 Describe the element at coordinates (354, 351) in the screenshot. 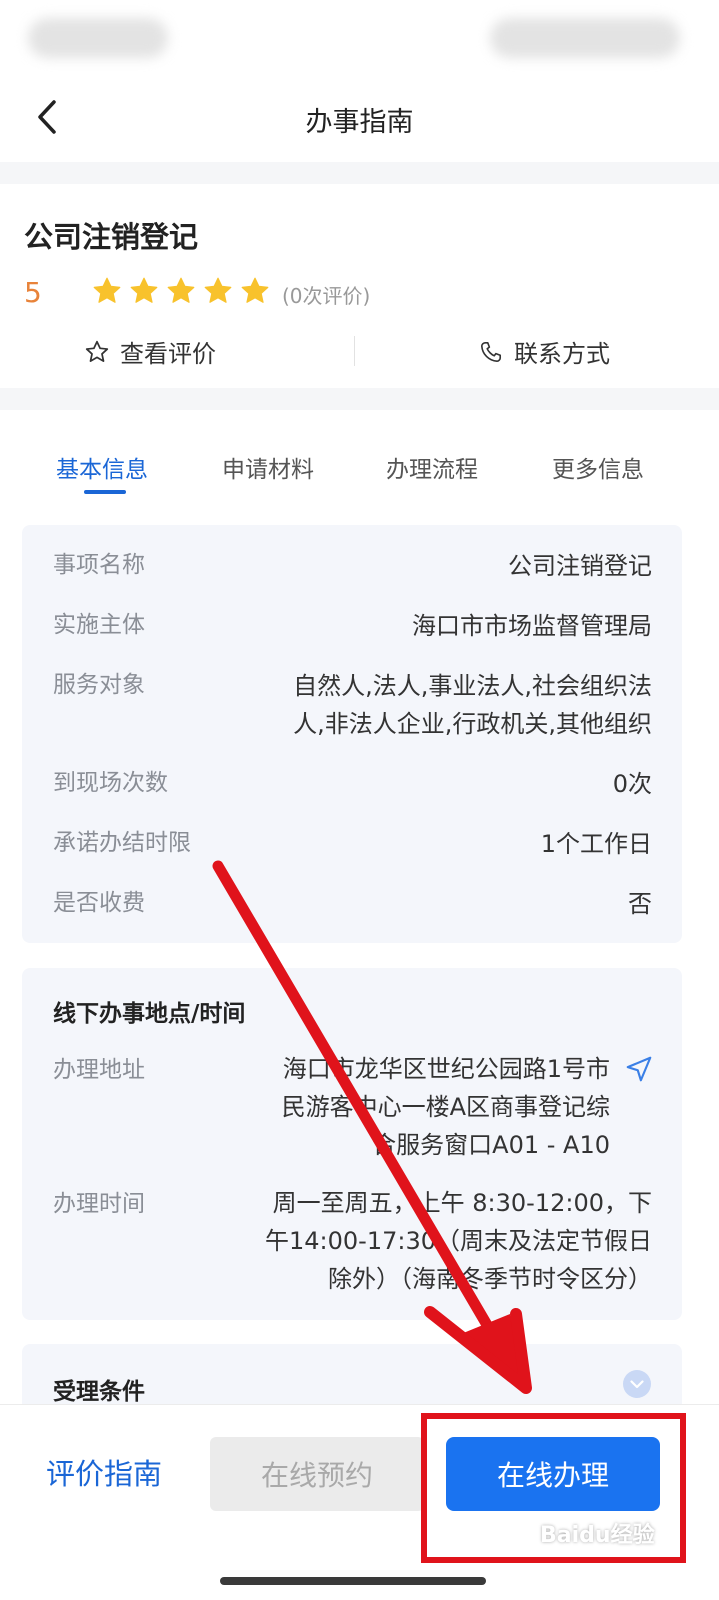

I see `action-divider` at that location.